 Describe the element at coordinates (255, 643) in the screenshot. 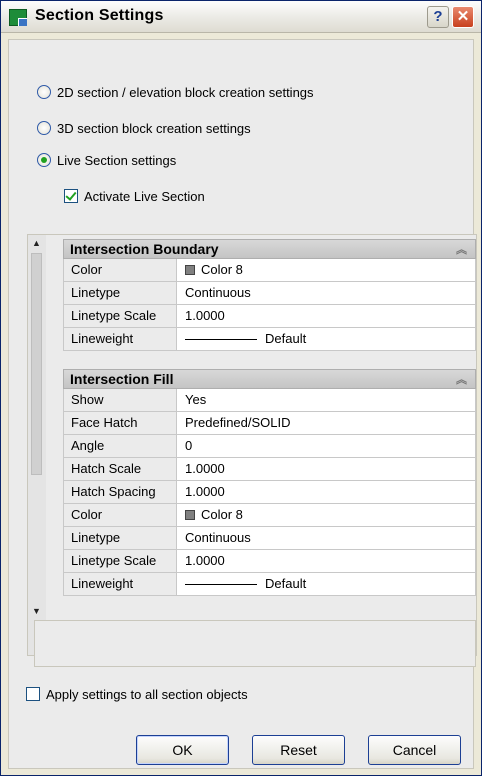

I see `description-panel` at that location.